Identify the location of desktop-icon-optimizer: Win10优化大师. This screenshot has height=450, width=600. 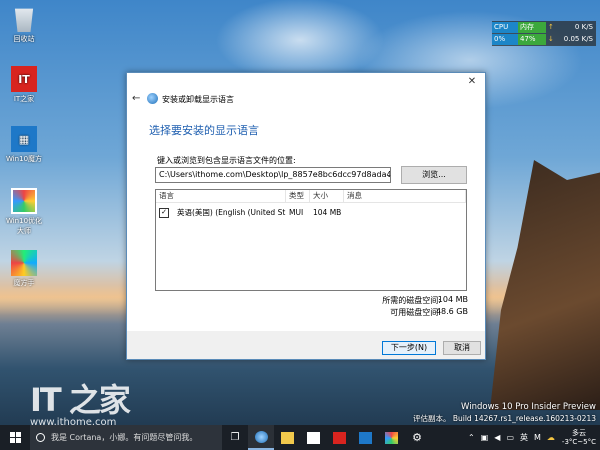
(24, 212).